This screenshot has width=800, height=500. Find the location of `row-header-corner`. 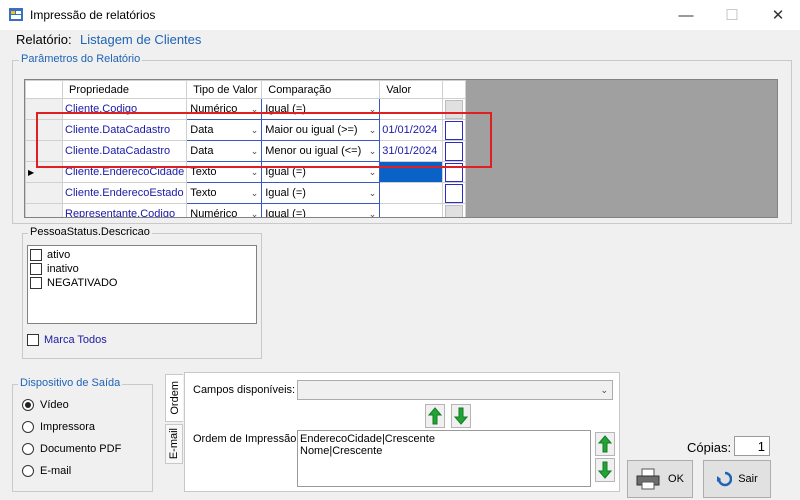

row-header-corner is located at coordinates (44, 89).